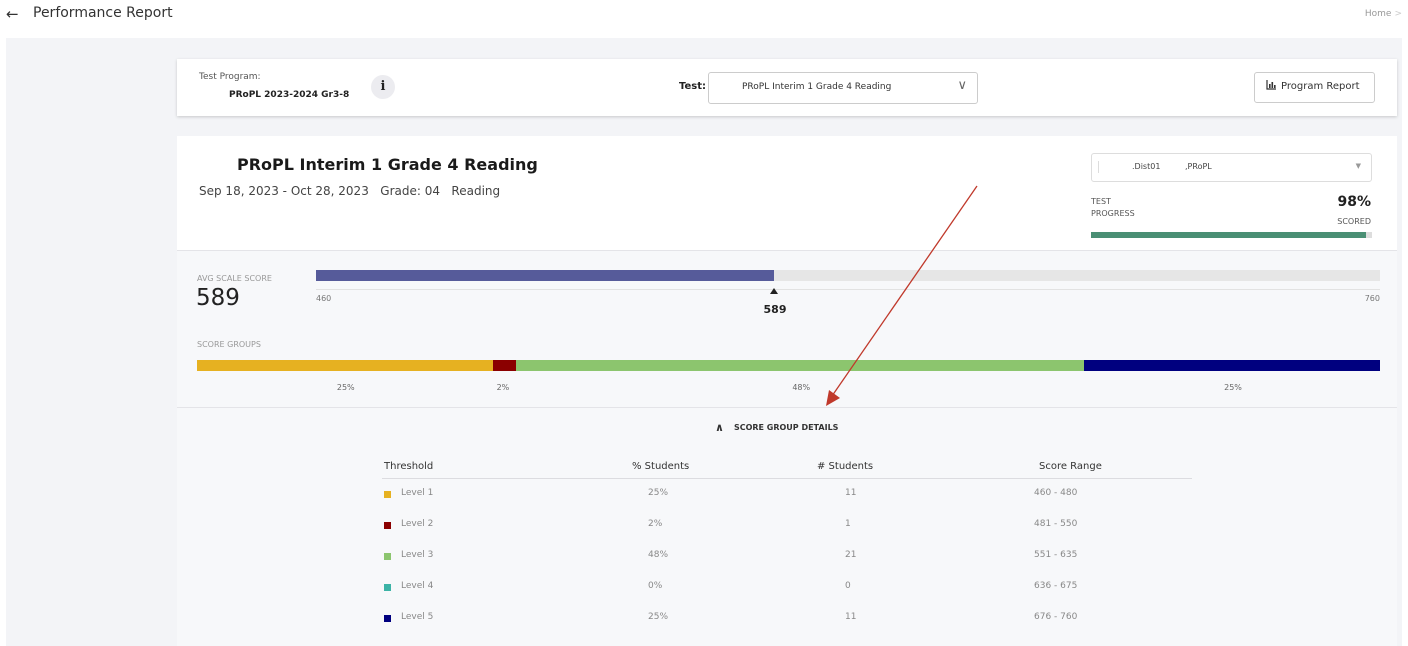  I want to click on test-progress-percent: 98%, so click(1354, 202).